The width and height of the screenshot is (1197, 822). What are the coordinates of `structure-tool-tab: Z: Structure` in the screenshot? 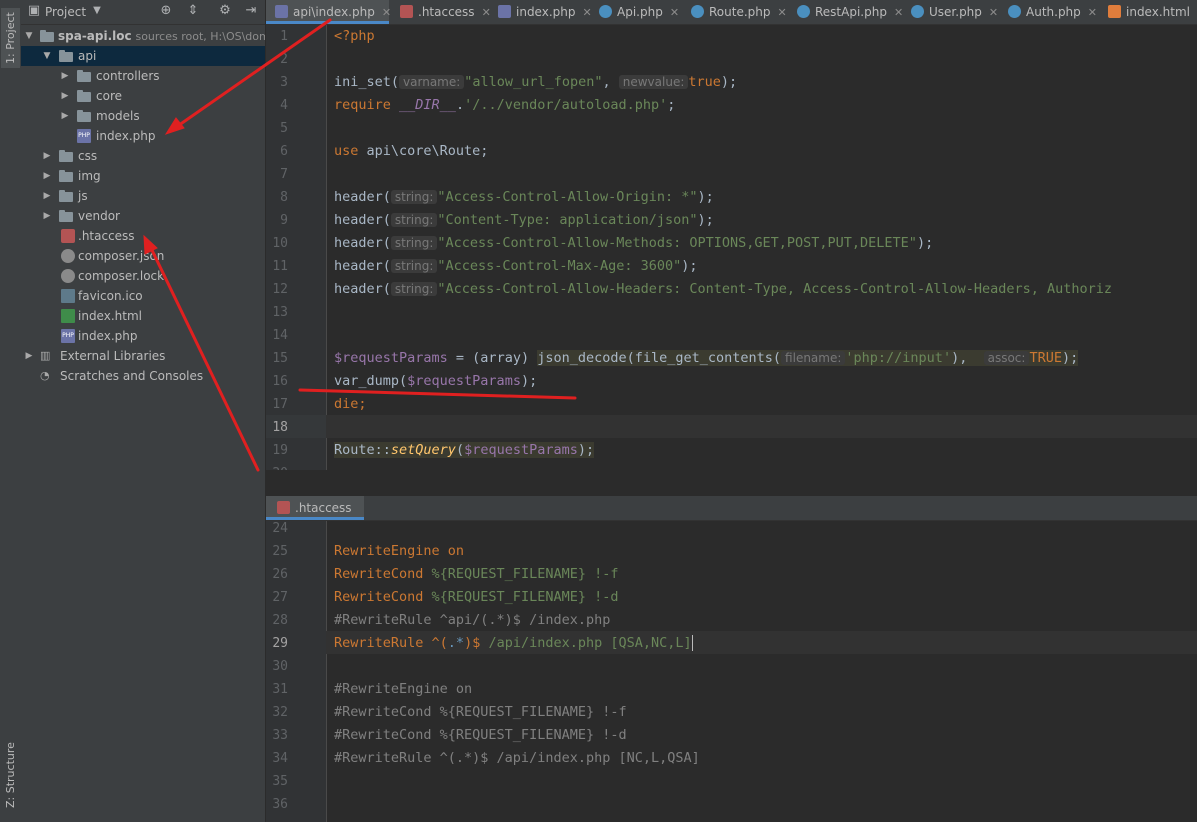 It's located at (10, 775).